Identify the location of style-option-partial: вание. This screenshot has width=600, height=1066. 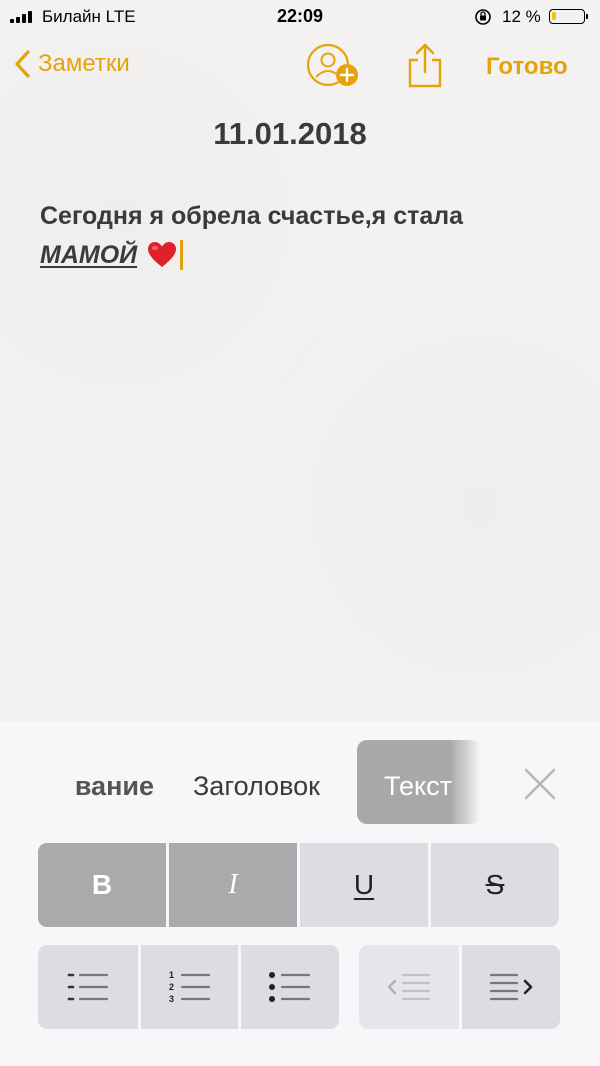
(80, 786).